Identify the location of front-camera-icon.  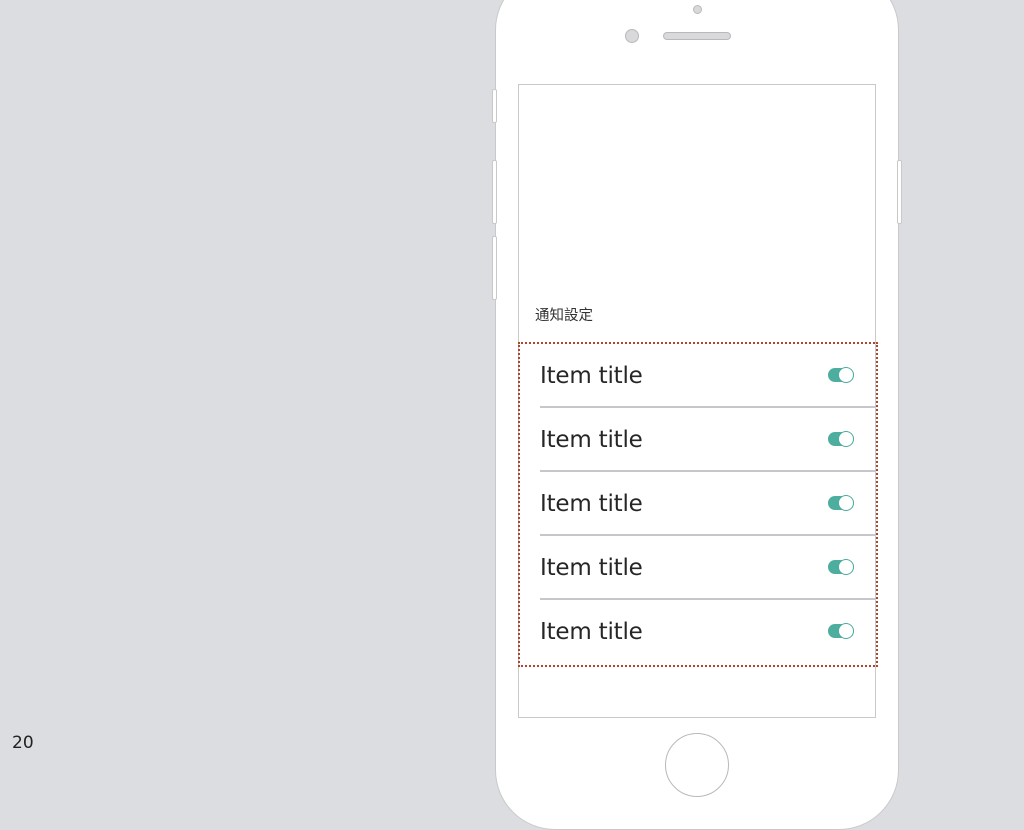
(632, 36).